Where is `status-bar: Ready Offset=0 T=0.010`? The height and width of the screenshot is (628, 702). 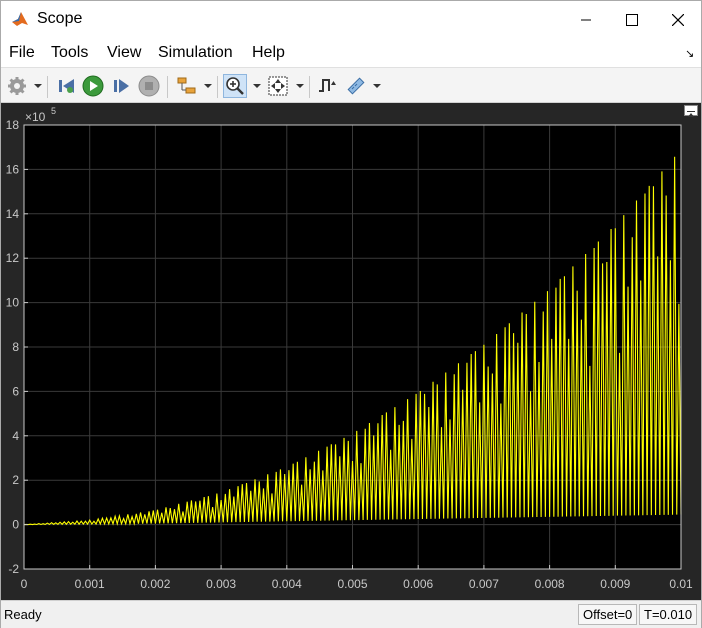
status-bar: Ready Offset=0 T=0.010 is located at coordinates (351, 614).